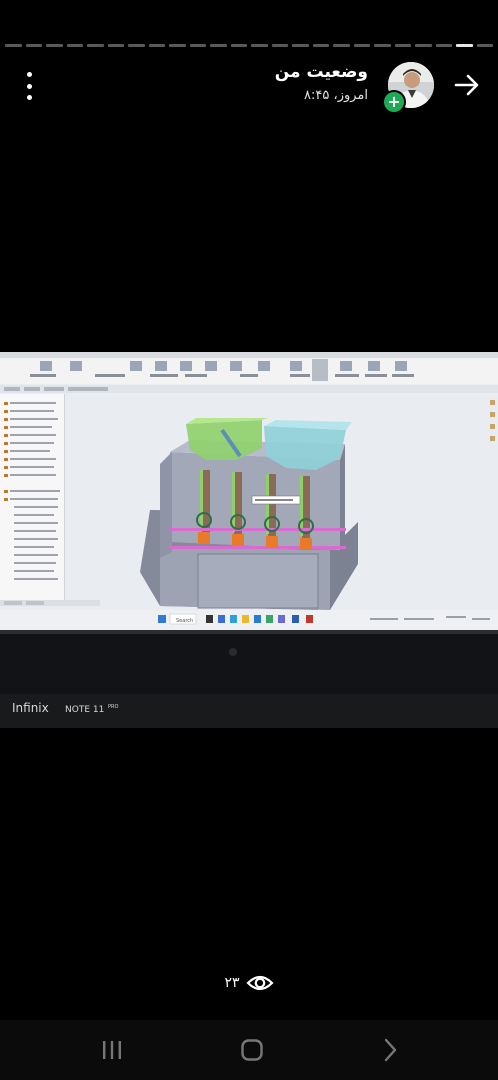 The width and height of the screenshot is (498, 1080). What do you see at coordinates (321, 72) in the screenshot?
I see `status-title: وضعیت من` at bounding box center [321, 72].